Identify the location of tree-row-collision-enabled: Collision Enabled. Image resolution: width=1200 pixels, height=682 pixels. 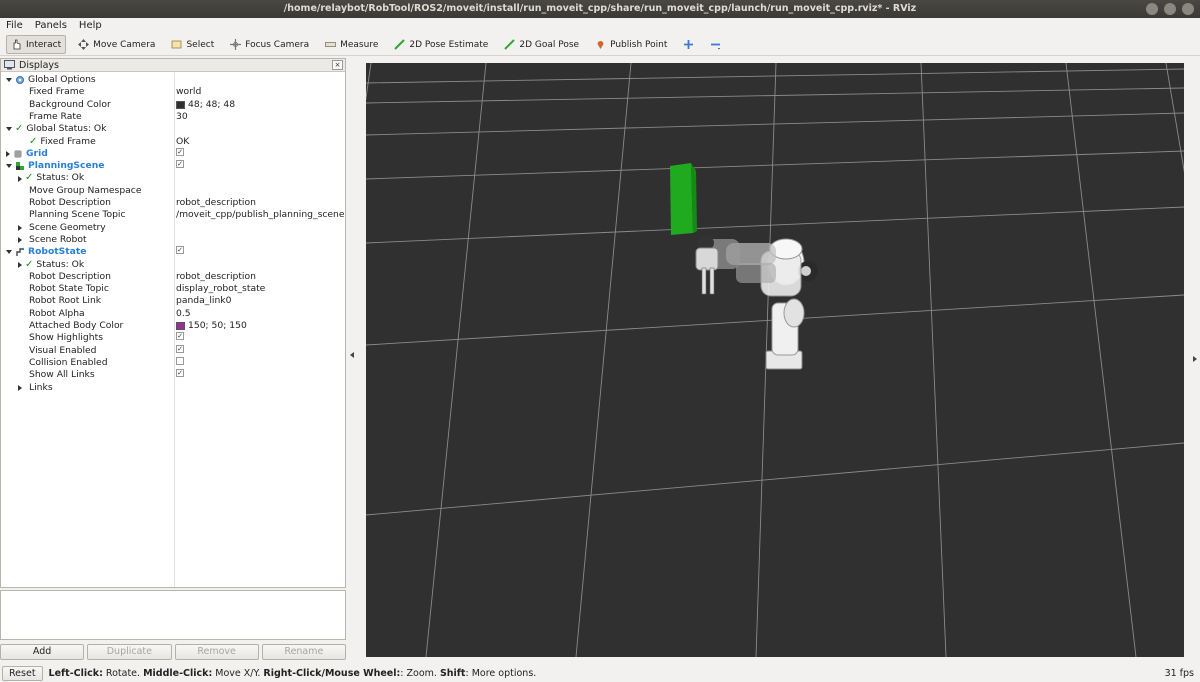
(173, 362).